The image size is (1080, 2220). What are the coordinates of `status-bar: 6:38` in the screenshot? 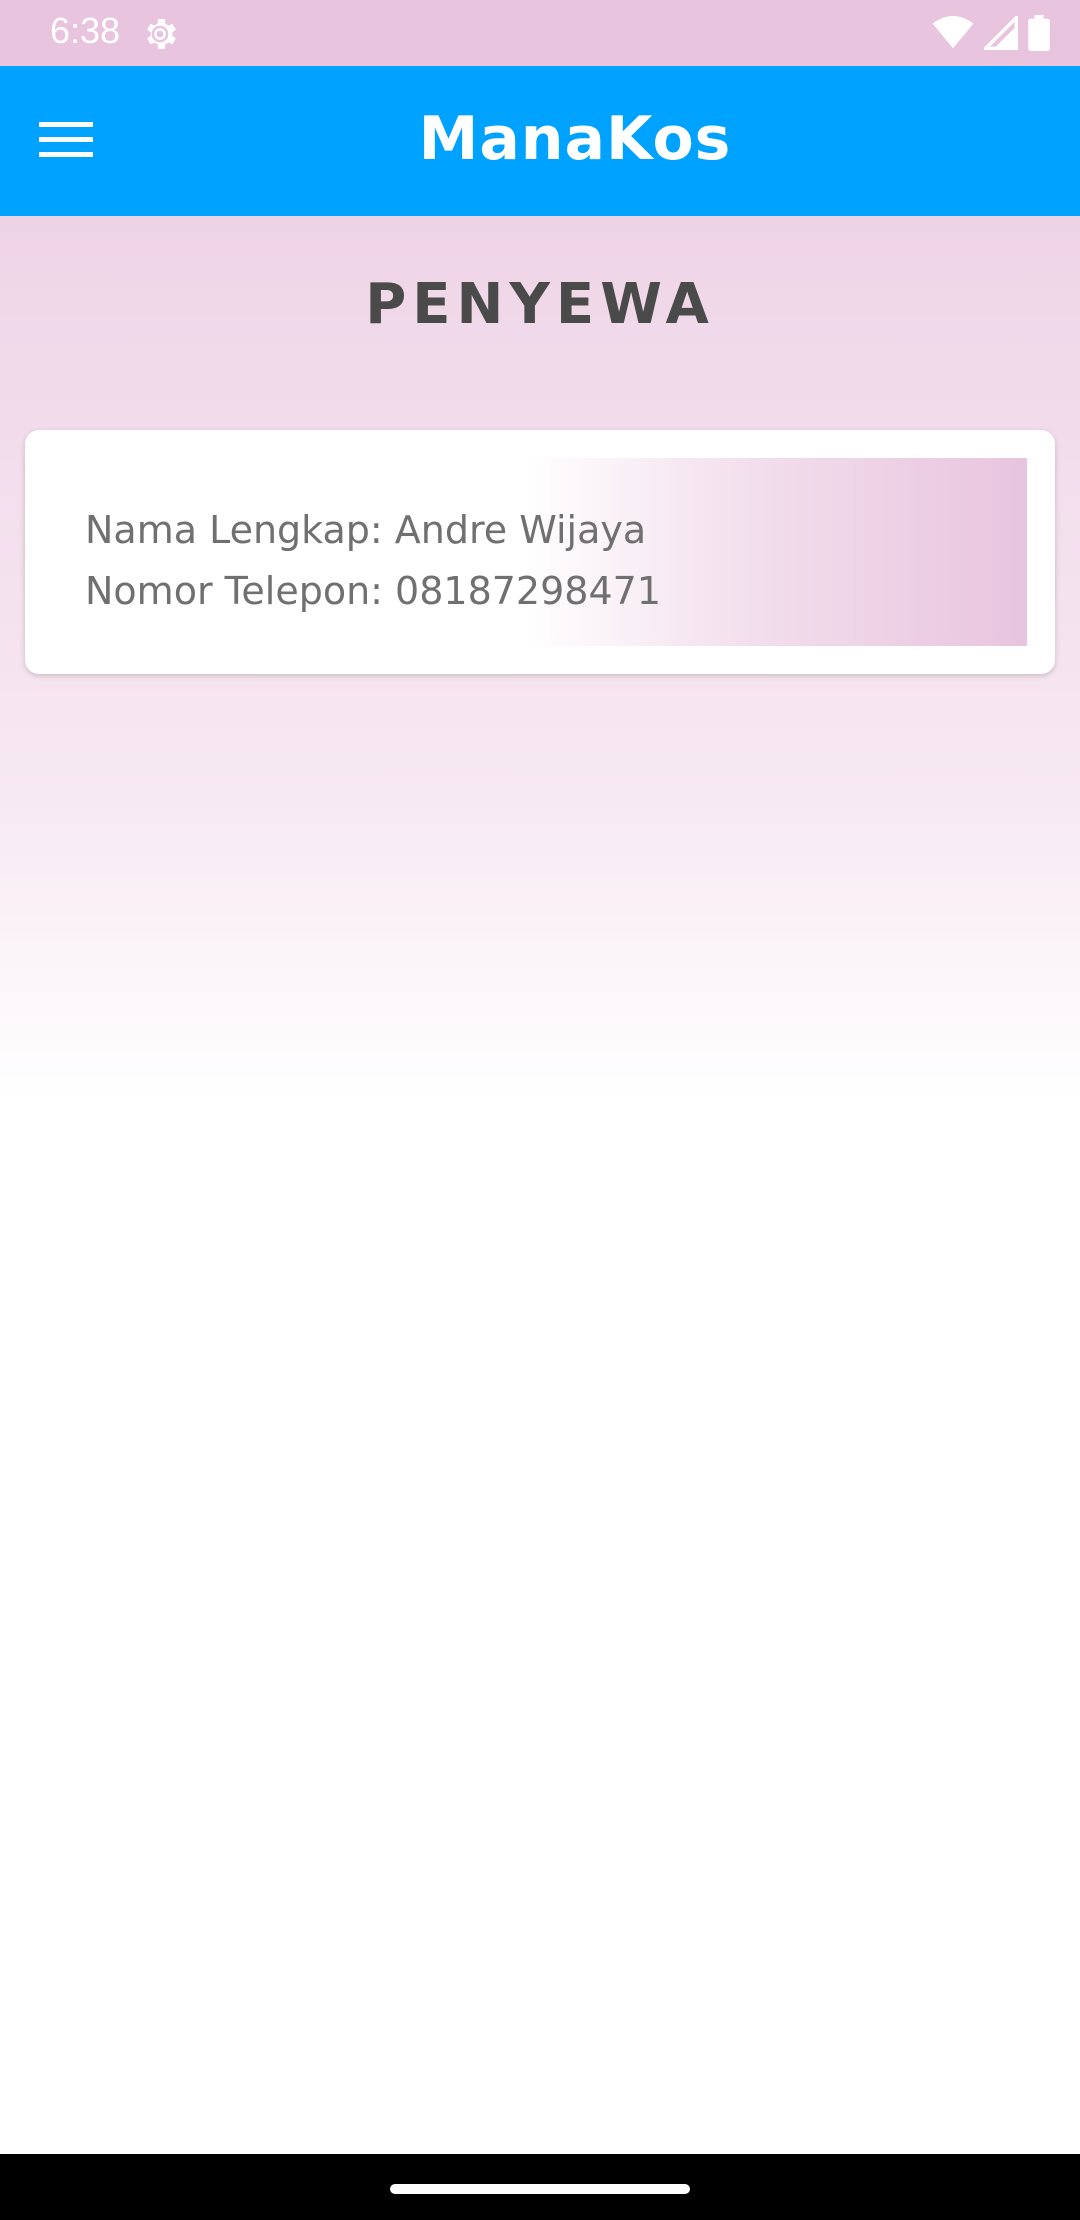 It's located at (540, 33).